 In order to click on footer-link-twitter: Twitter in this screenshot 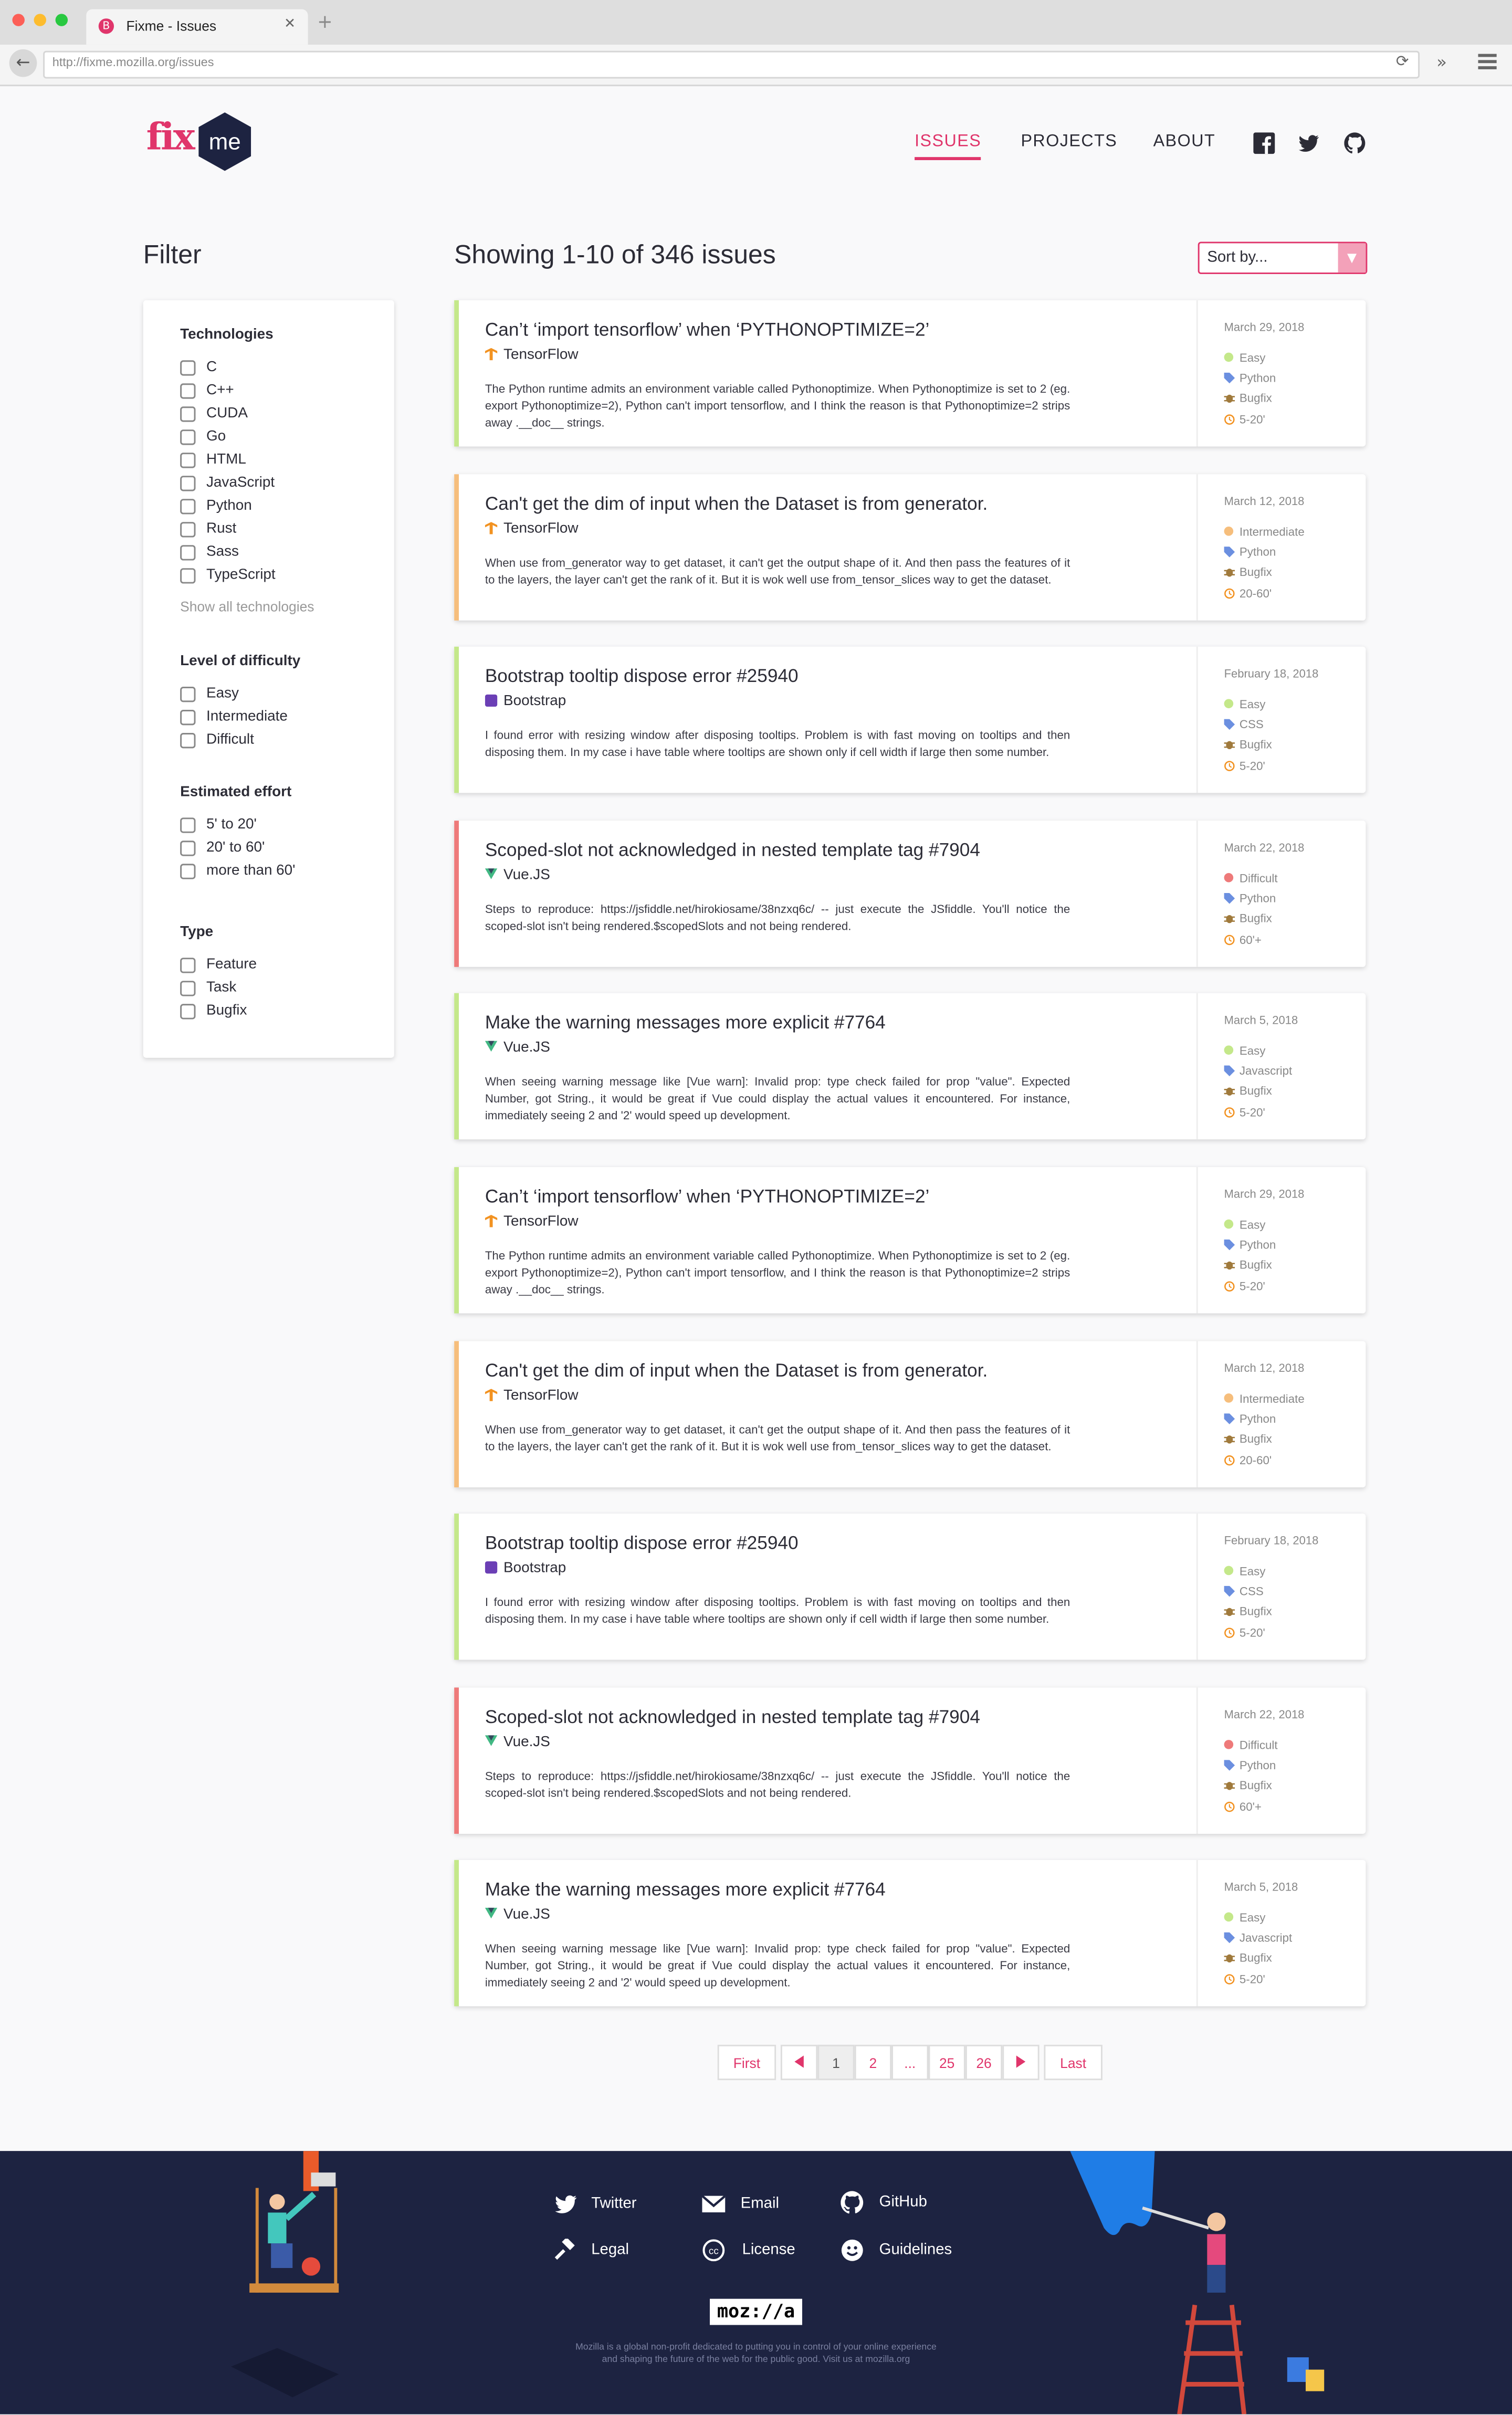, I will do `click(613, 2204)`.